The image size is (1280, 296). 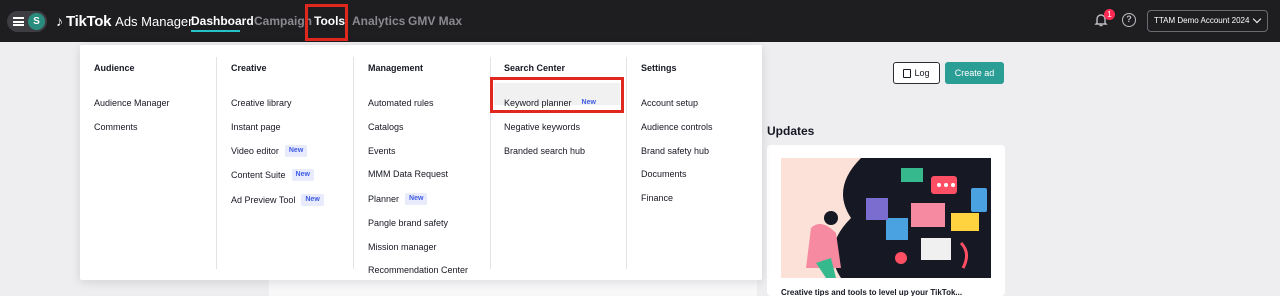 I want to click on column-title-settings: Settings, so click(x=659, y=68).